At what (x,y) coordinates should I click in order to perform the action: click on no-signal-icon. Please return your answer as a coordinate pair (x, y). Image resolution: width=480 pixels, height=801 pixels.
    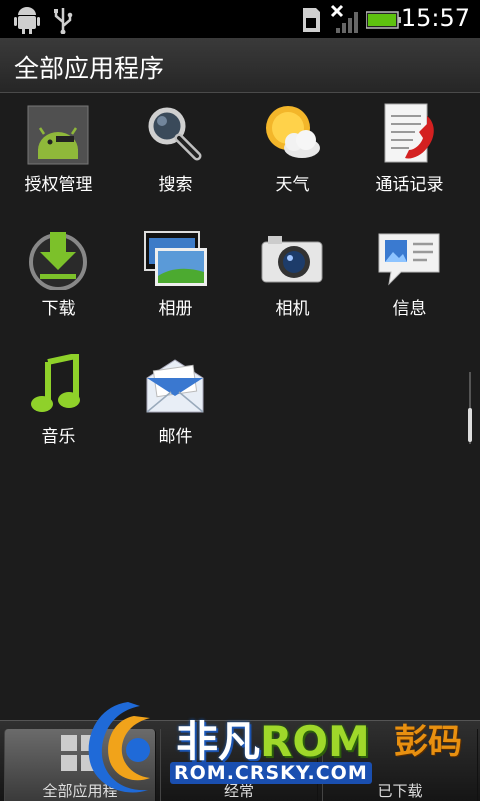
    Looking at the image, I should click on (344, 18).